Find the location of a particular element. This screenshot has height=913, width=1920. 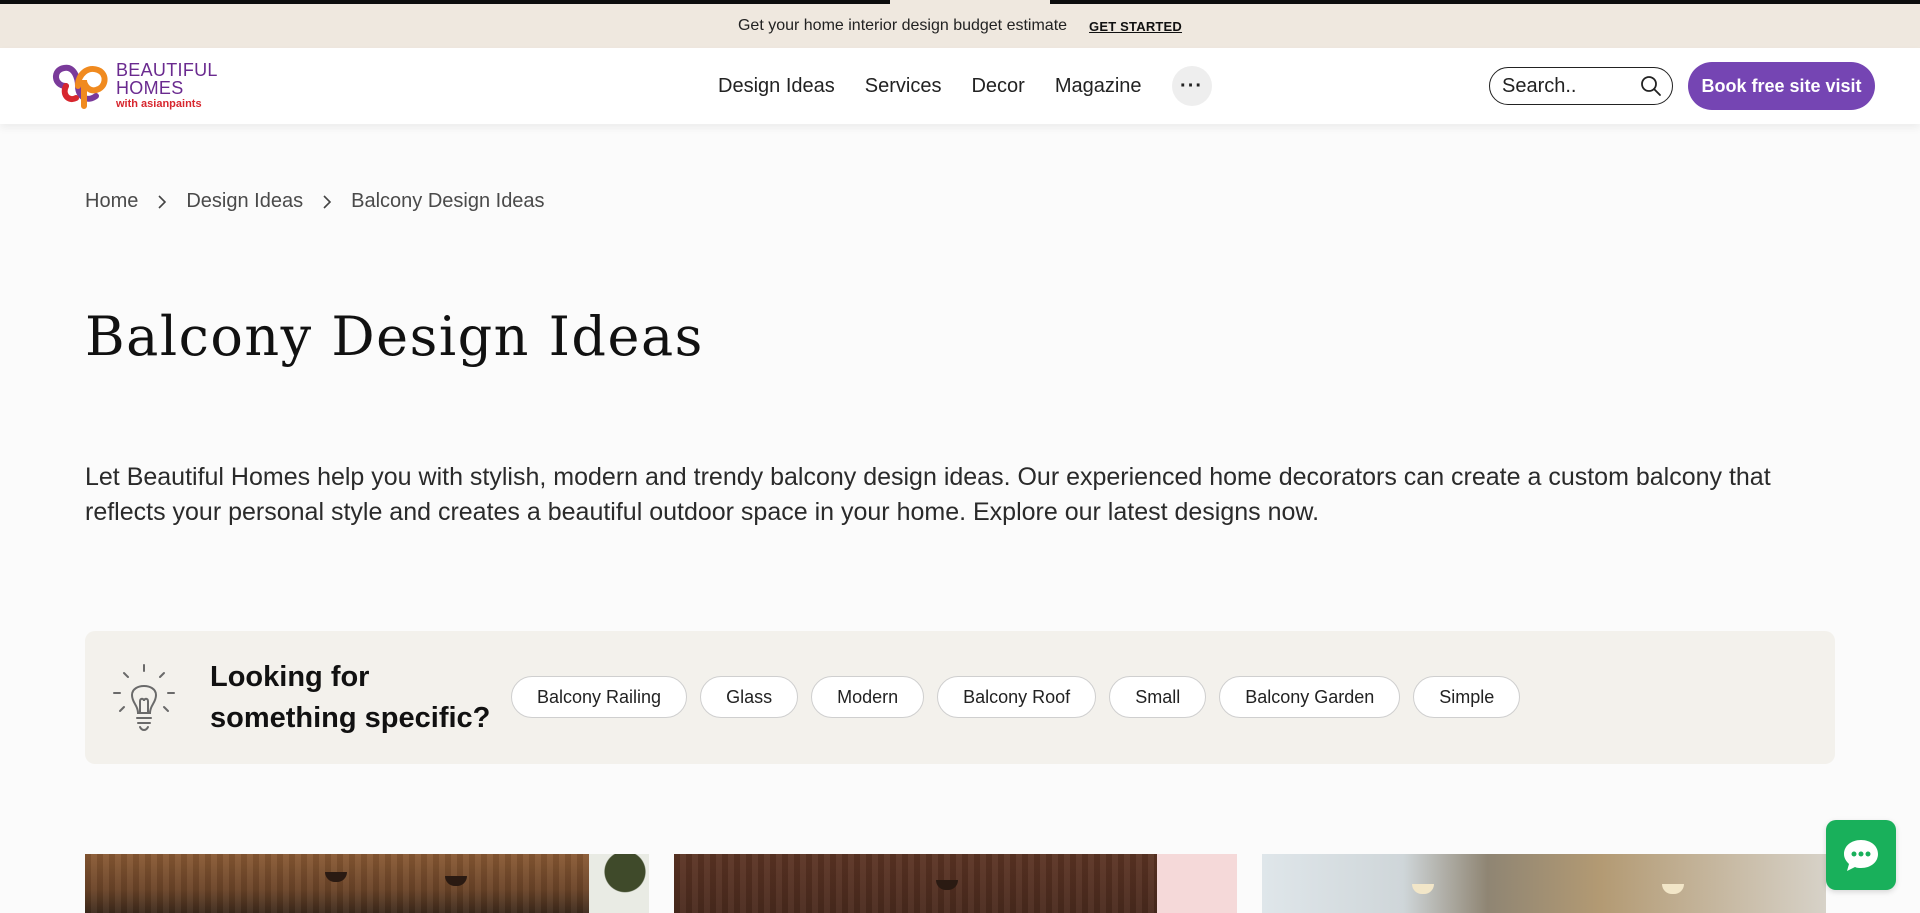

logo-mark-icon is located at coordinates (80, 86).